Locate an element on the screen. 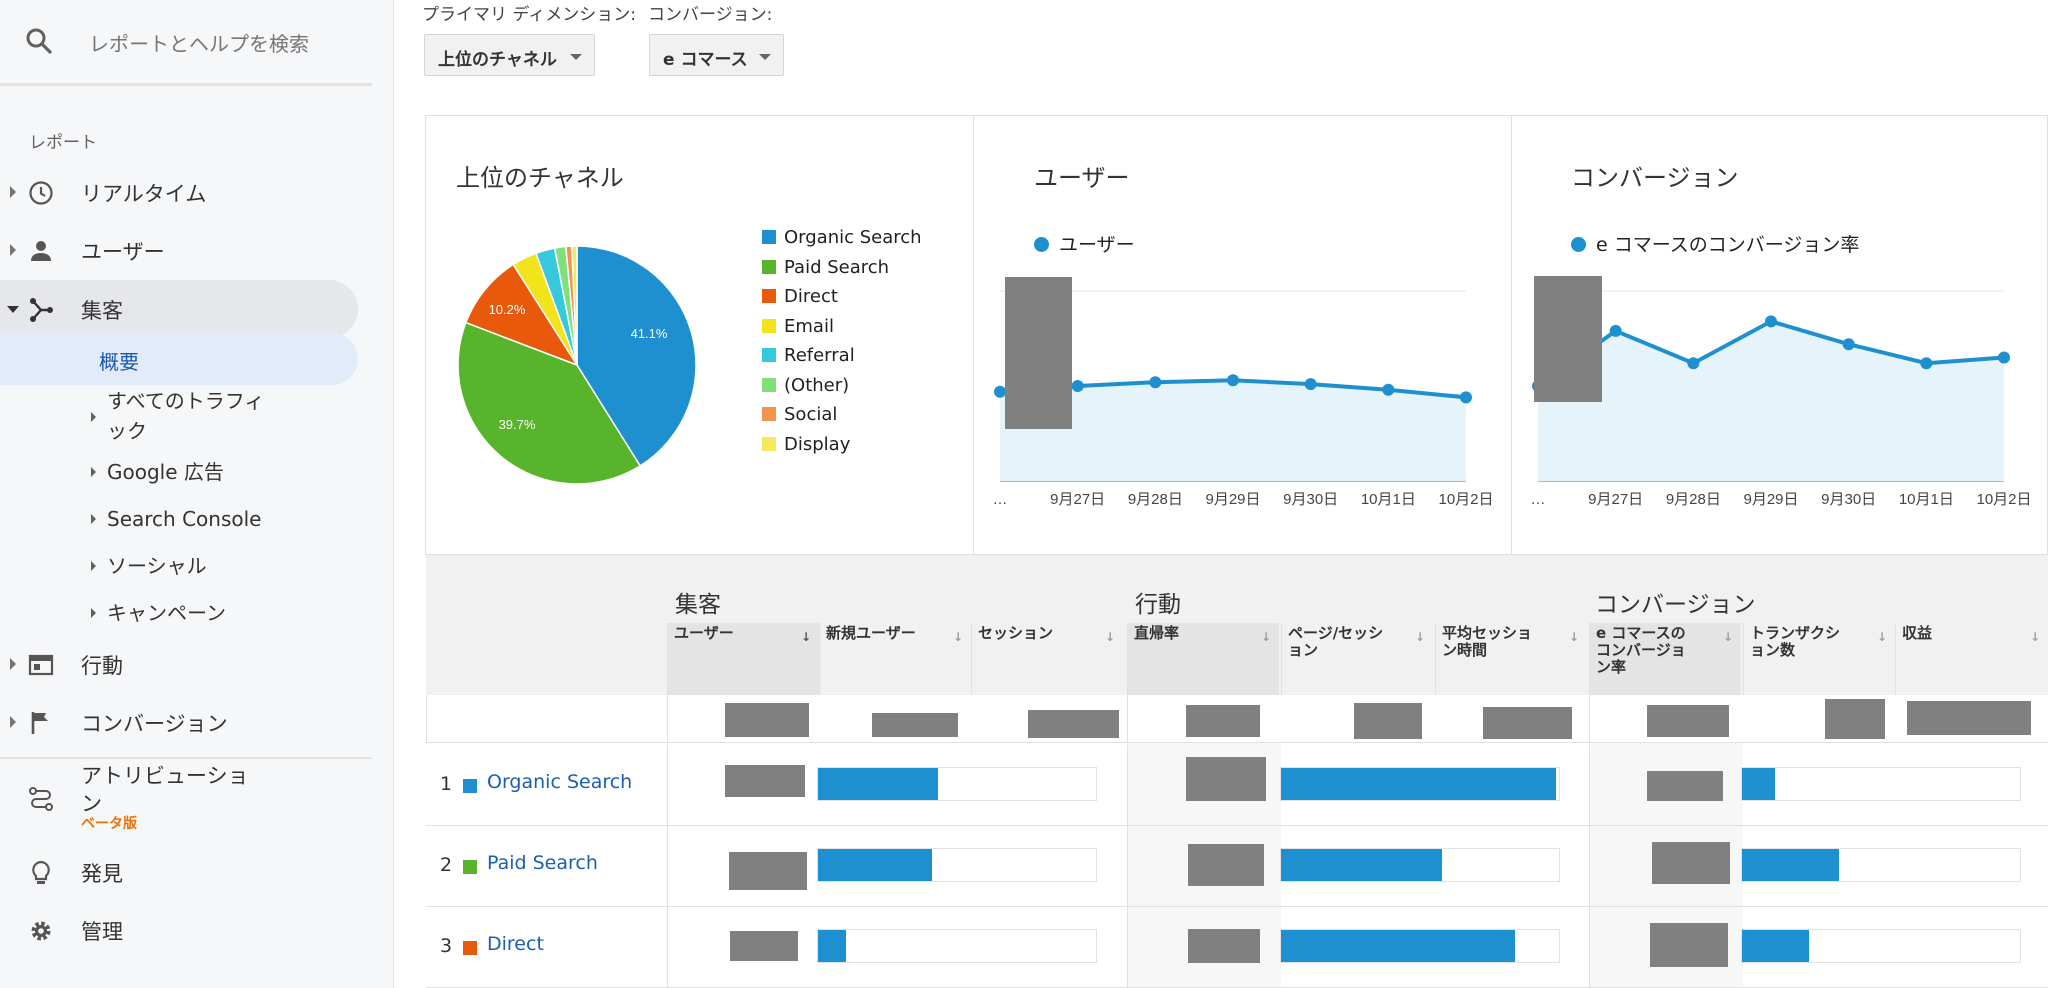 This screenshot has width=2048, height=988. col-avg-session-duration: 平均セッショ ン時間 ↓ is located at coordinates (1511, 659).